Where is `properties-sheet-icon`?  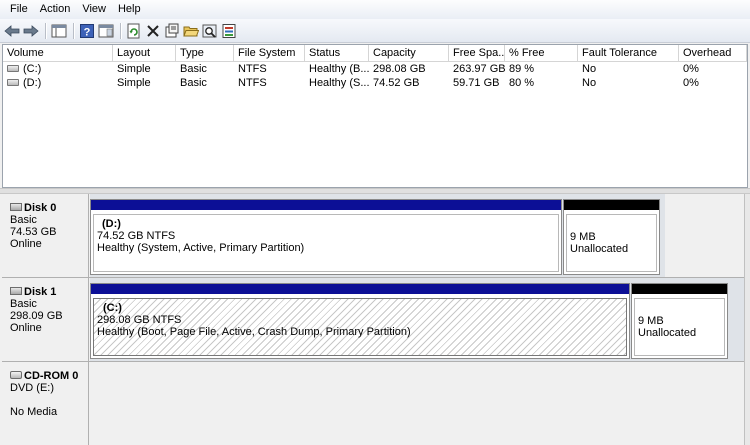
properties-sheet-icon is located at coordinates (172, 31).